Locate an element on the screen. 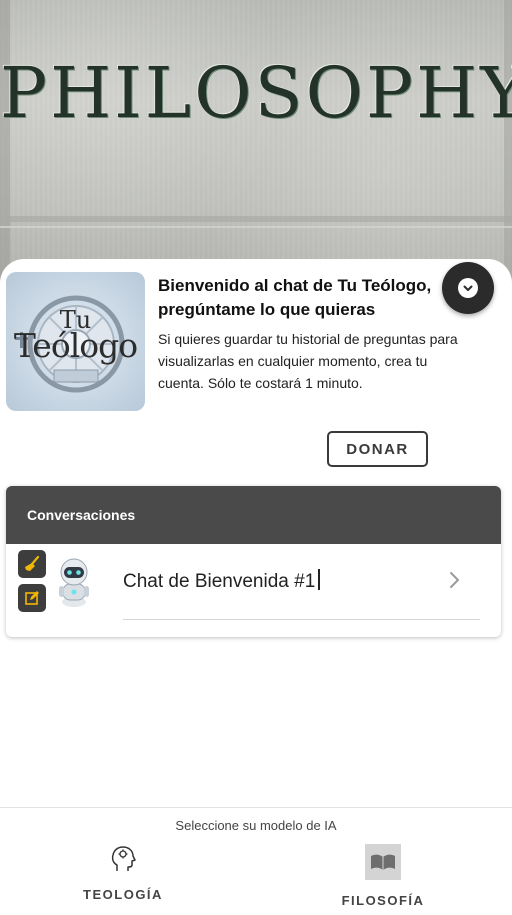  tab-teologia-label: TEOLOGÍA is located at coordinates (123, 894).